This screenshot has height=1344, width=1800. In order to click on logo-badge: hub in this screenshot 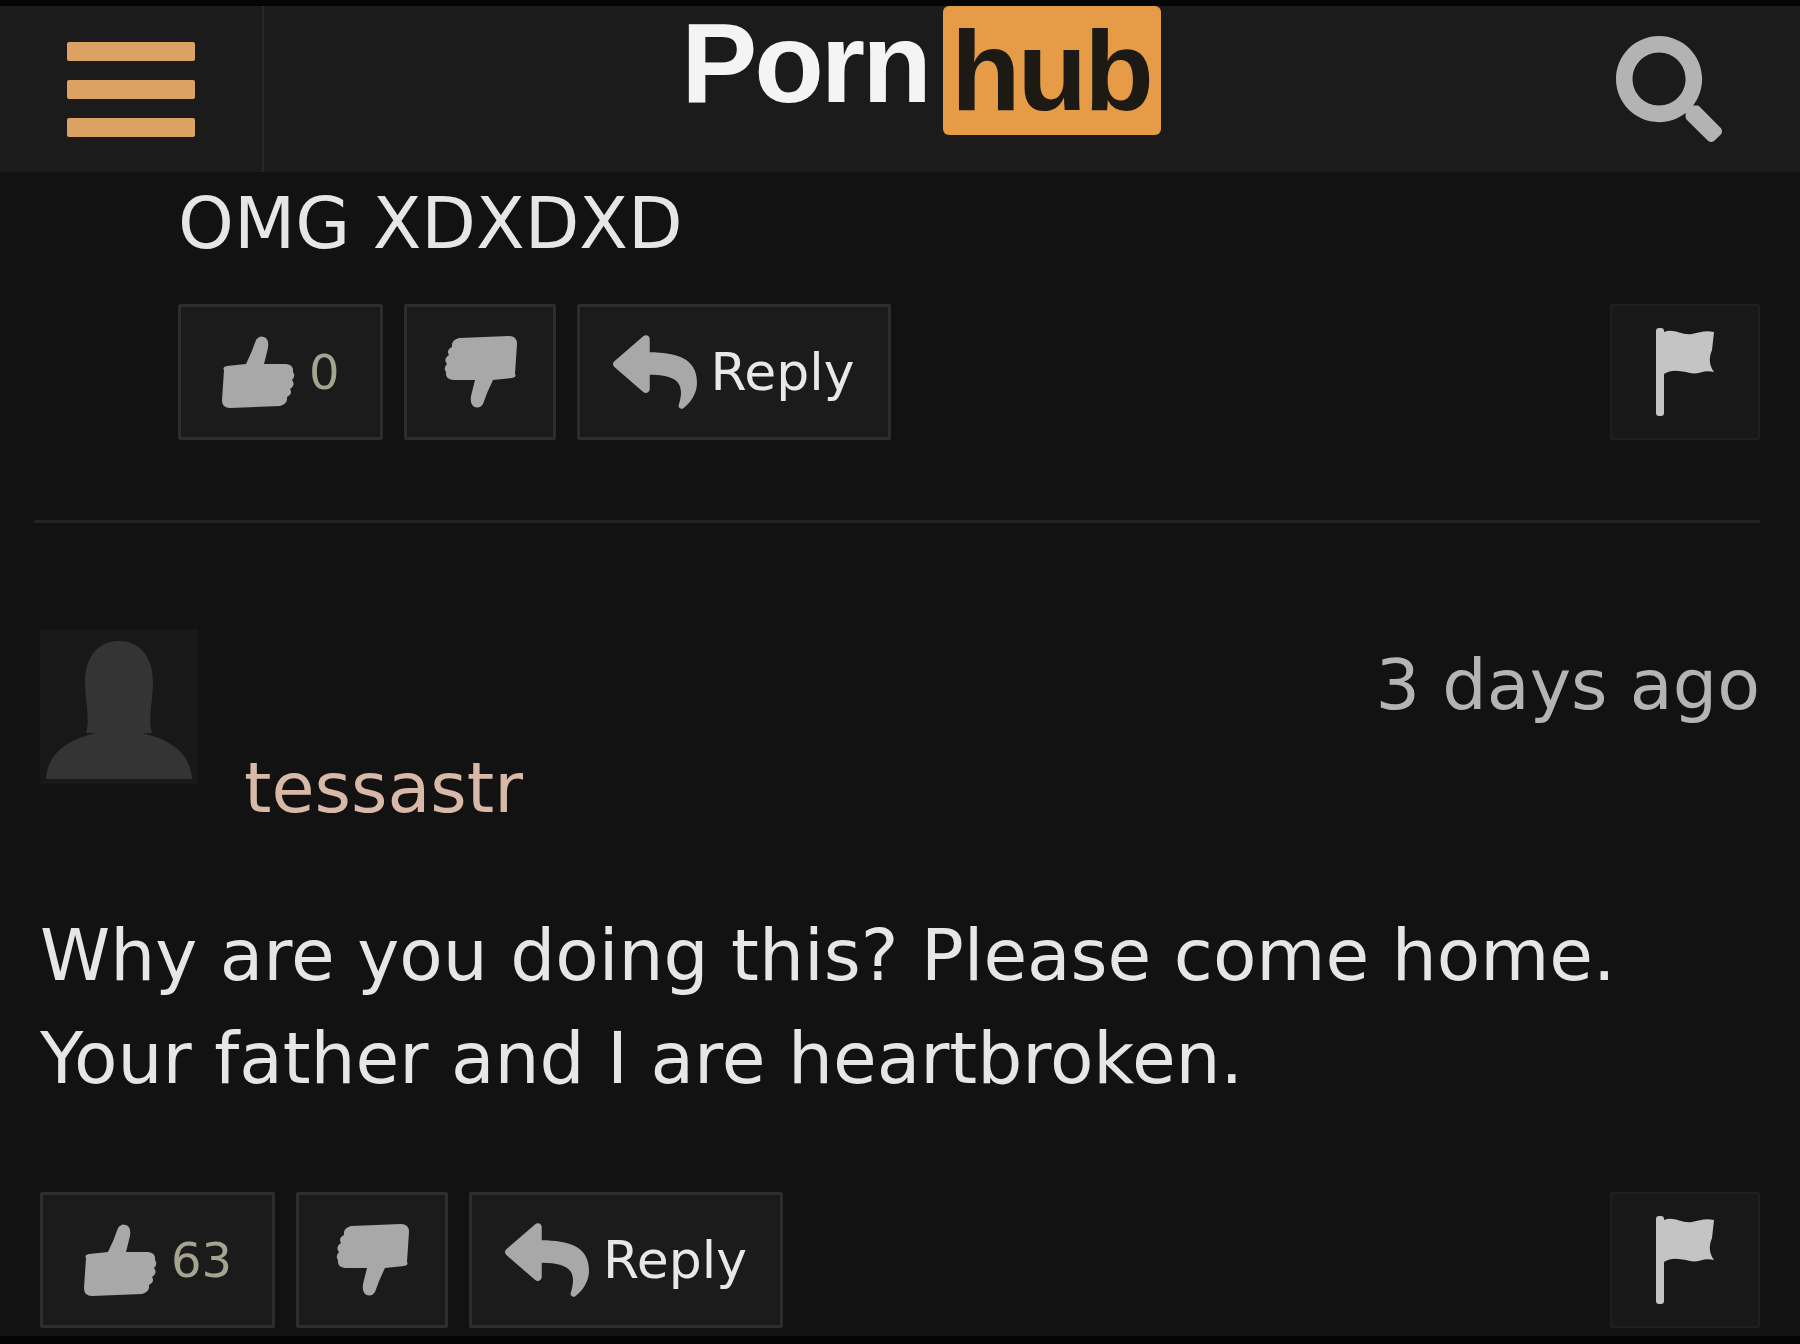, I will do `click(1051, 70)`.